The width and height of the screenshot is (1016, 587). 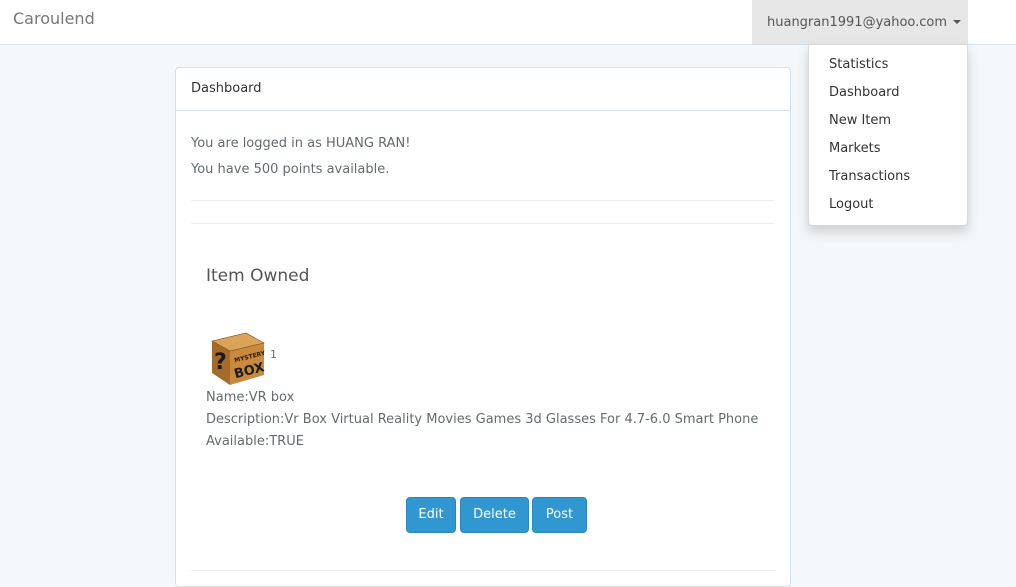 I want to click on user-email: huangran1991@yahoo.com, so click(x=857, y=22).